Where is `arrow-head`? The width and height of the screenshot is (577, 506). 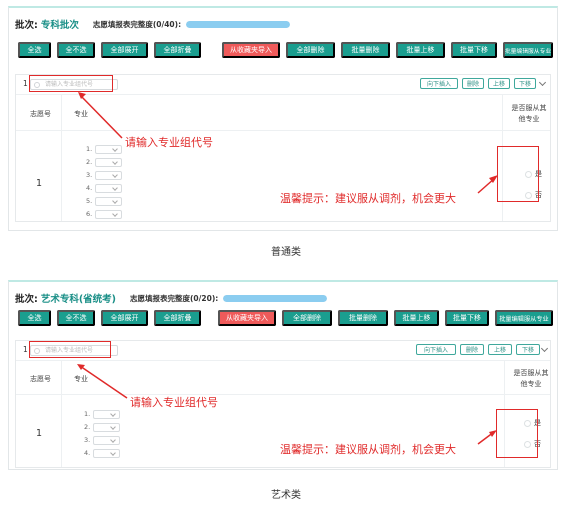 arrow-head is located at coordinates (493, 433).